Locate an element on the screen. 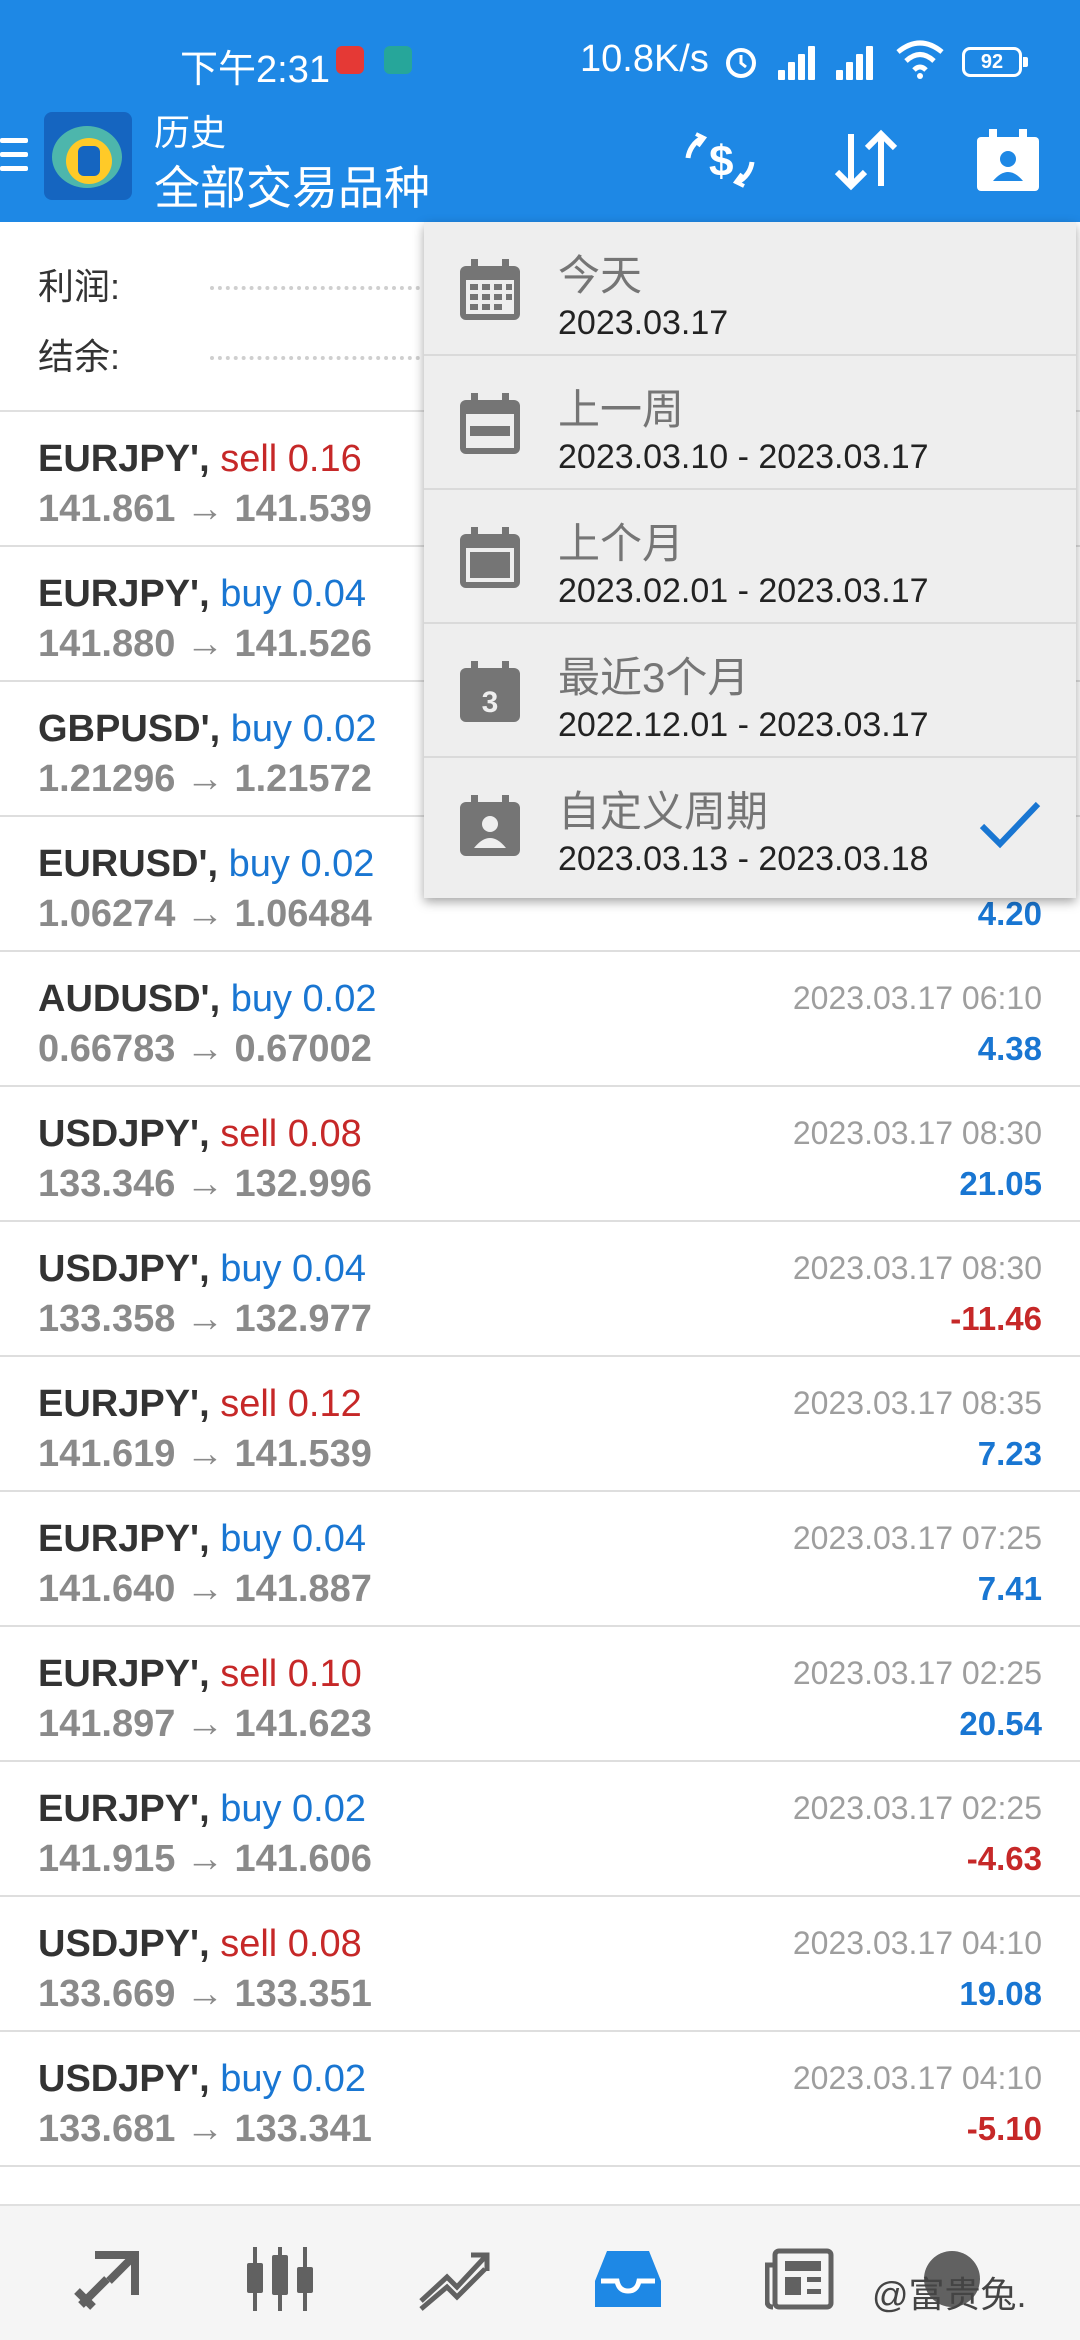 The image size is (1080, 2340). deal-side-volume: sell 0.16 is located at coordinates (291, 459).